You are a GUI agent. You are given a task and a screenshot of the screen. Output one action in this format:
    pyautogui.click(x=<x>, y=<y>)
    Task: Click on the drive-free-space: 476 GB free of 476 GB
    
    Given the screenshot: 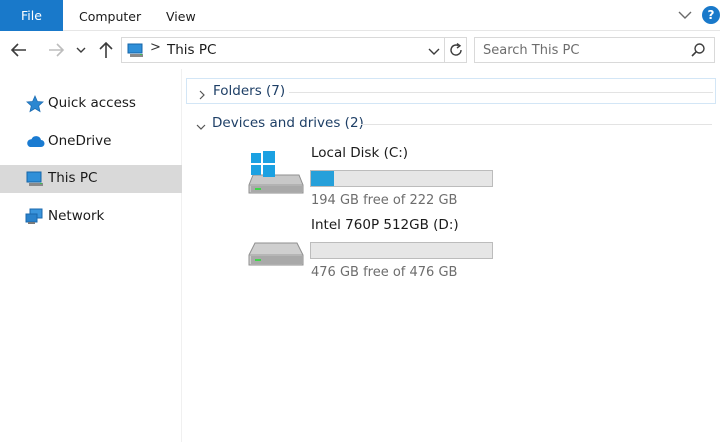 What is the action you would take?
    pyautogui.click(x=384, y=272)
    